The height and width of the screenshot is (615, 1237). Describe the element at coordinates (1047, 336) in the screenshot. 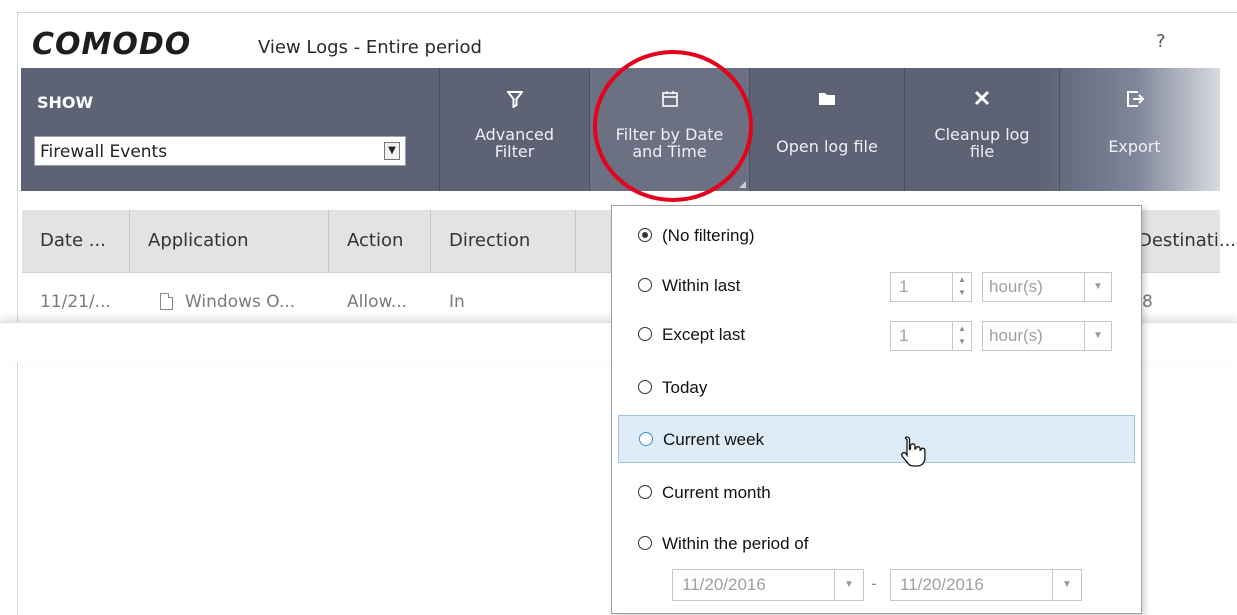

I see `except-last-unit-select: hour(s) ▼` at that location.